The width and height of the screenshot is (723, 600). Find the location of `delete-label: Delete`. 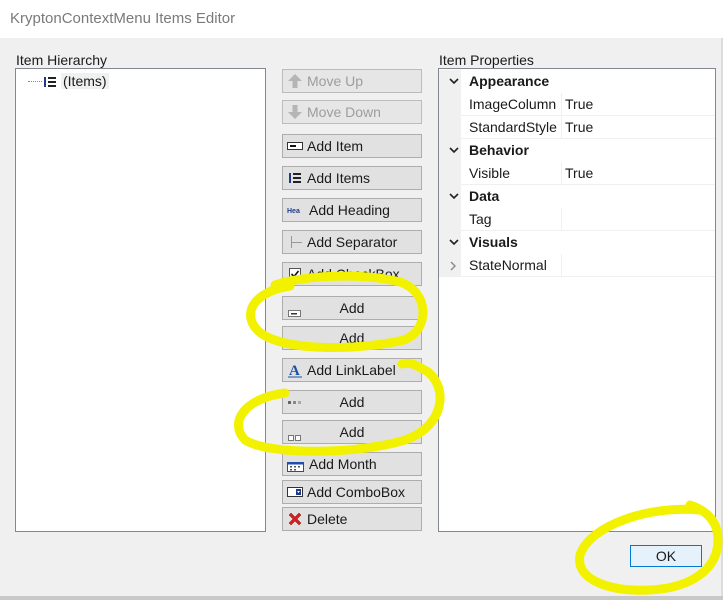

delete-label: Delete is located at coordinates (327, 519).